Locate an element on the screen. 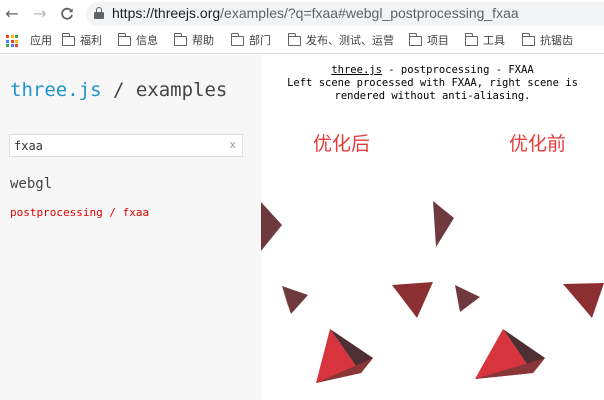 The height and width of the screenshot is (400, 604). bookmark-label: 帮助 is located at coordinates (203, 40).